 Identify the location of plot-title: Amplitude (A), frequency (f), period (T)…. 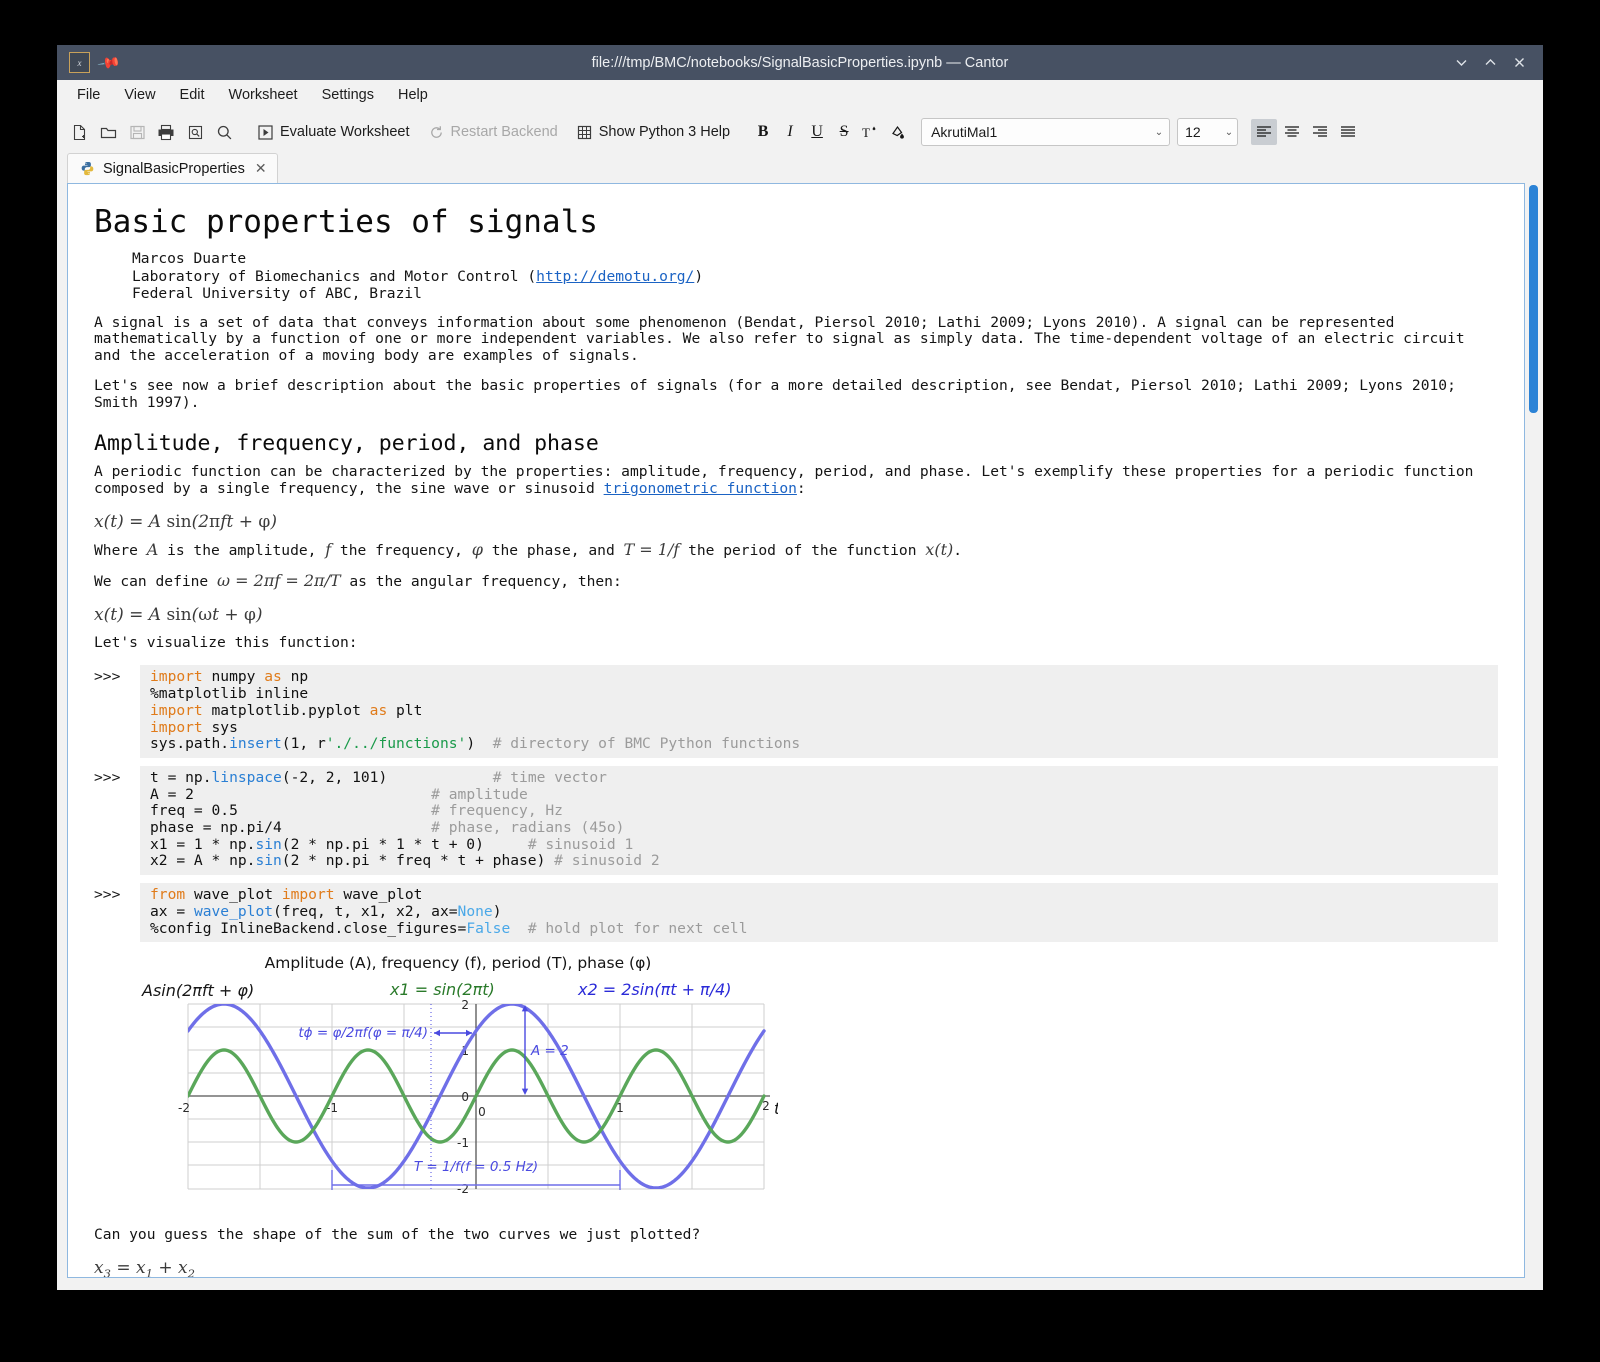
(458, 963).